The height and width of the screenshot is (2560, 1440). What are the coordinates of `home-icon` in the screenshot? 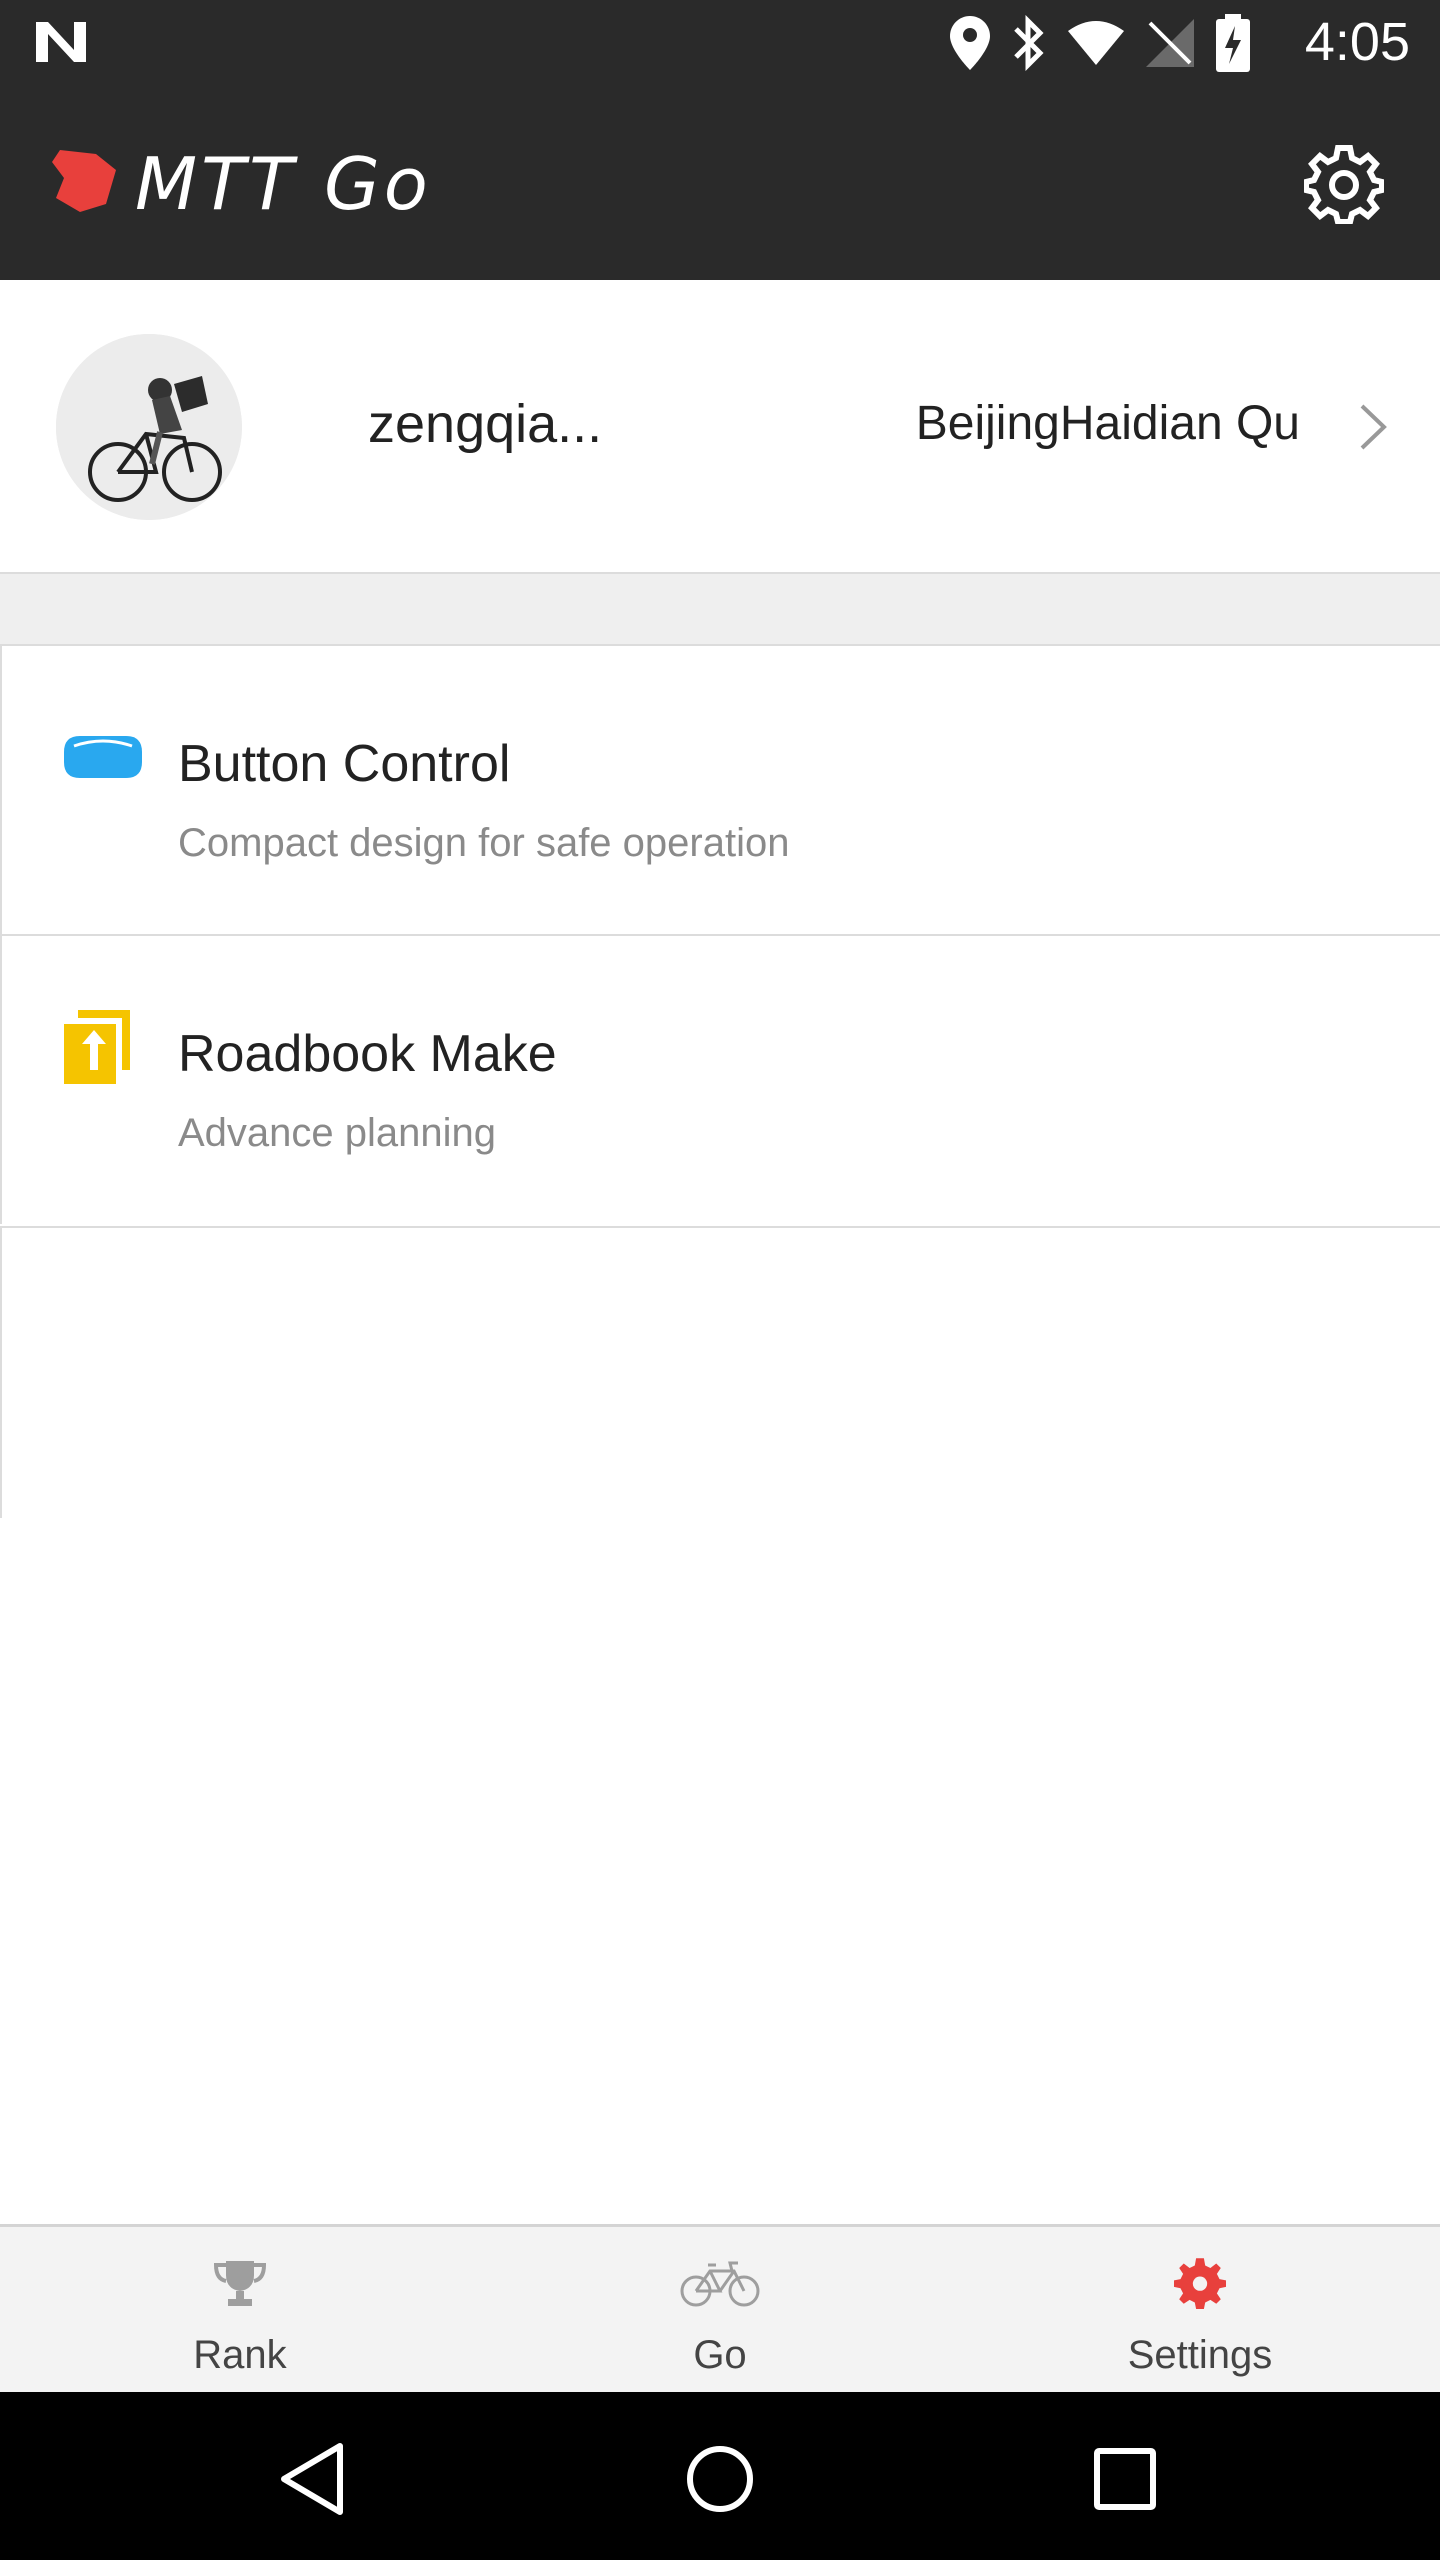 It's located at (720, 2479).